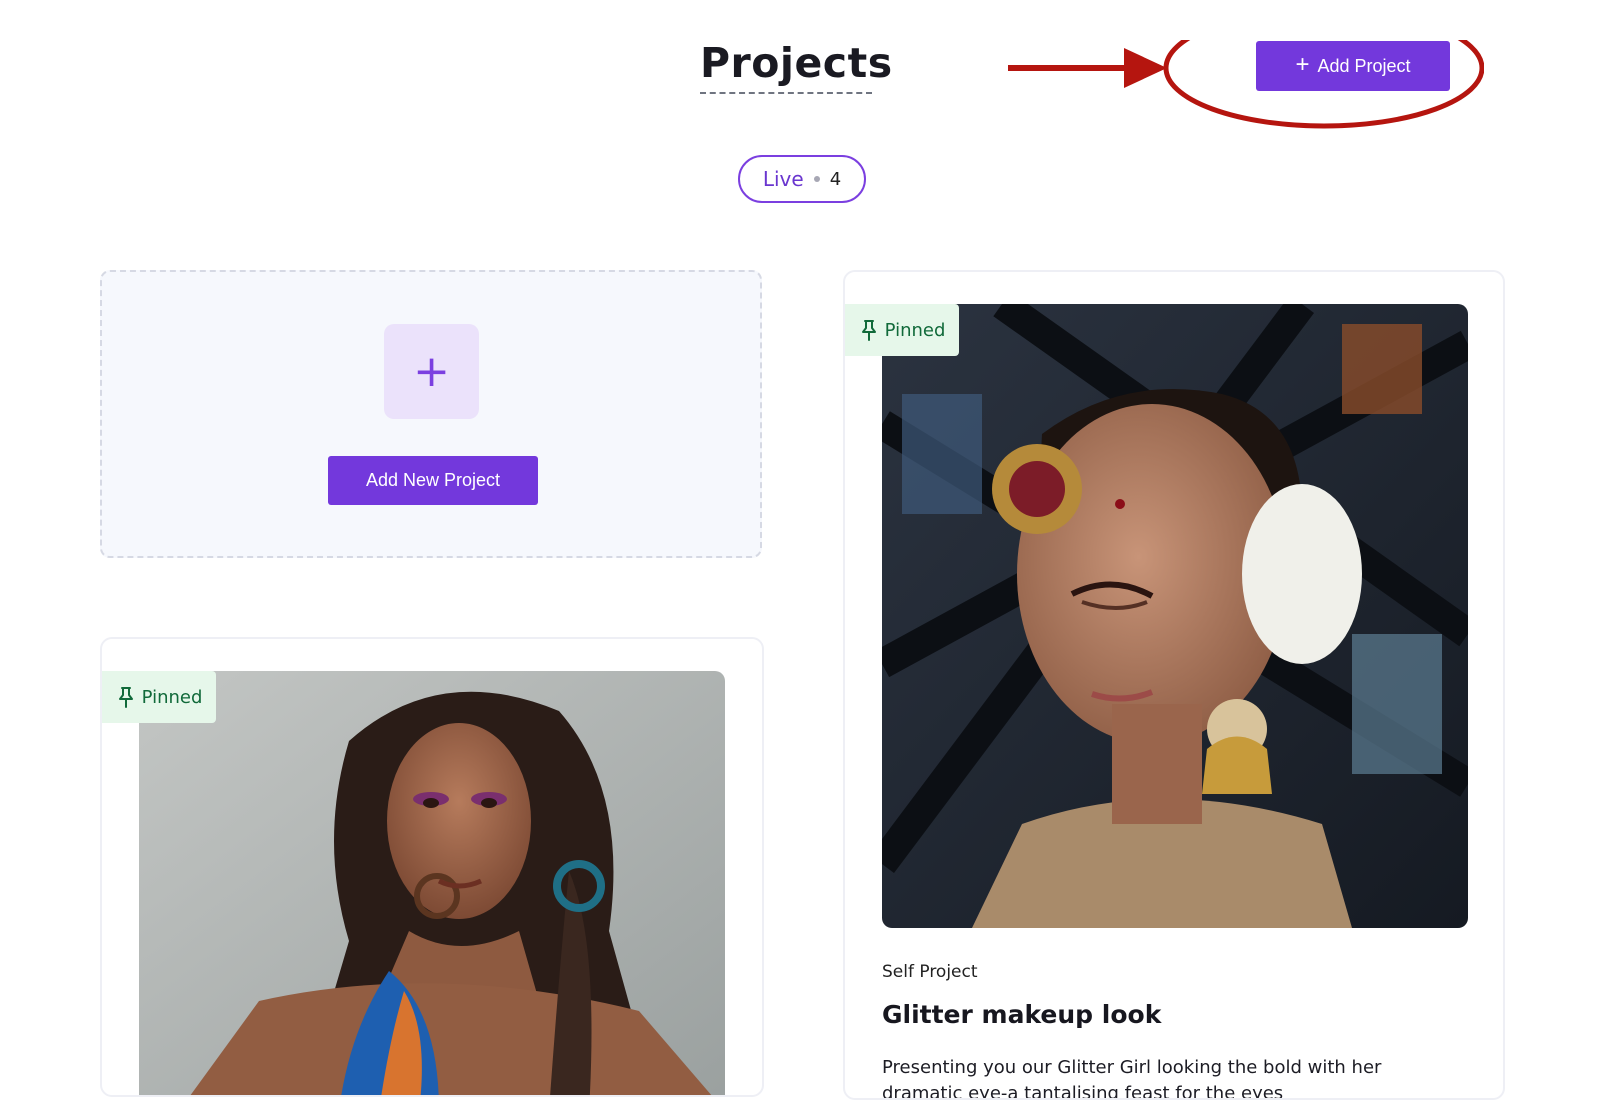  What do you see at coordinates (816, 179) in the screenshot?
I see `dot-separator` at bounding box center [816, 179].